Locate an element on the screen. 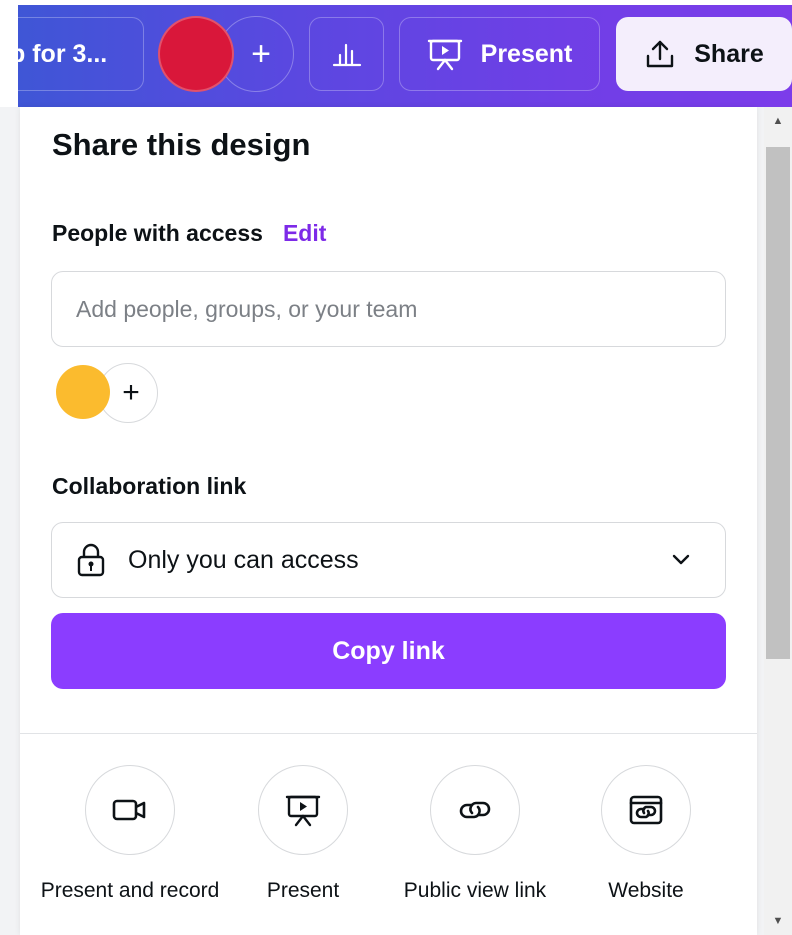 The image size is (792, 935). present-label: Present is located at coordinates (526, 53).